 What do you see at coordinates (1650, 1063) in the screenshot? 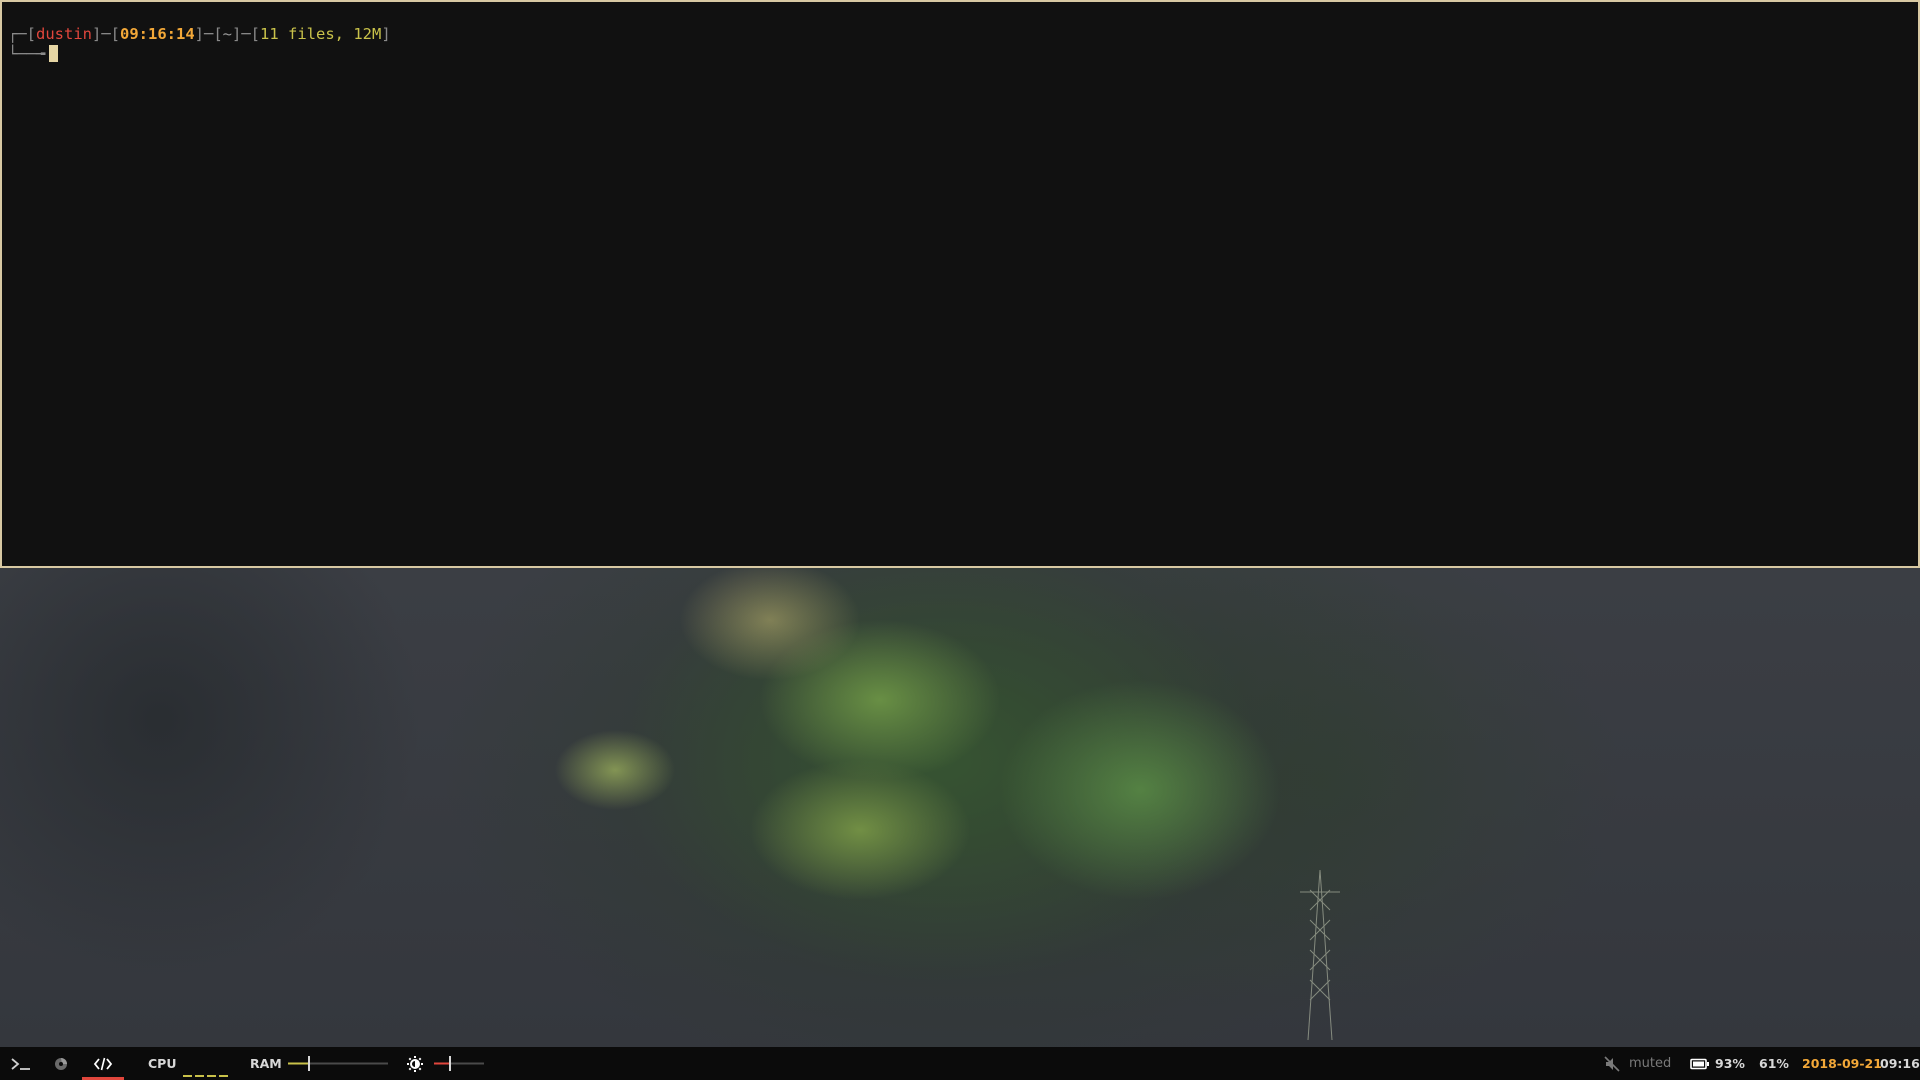
I see `volume-status: muted` at bounding box center [1650, 1063].